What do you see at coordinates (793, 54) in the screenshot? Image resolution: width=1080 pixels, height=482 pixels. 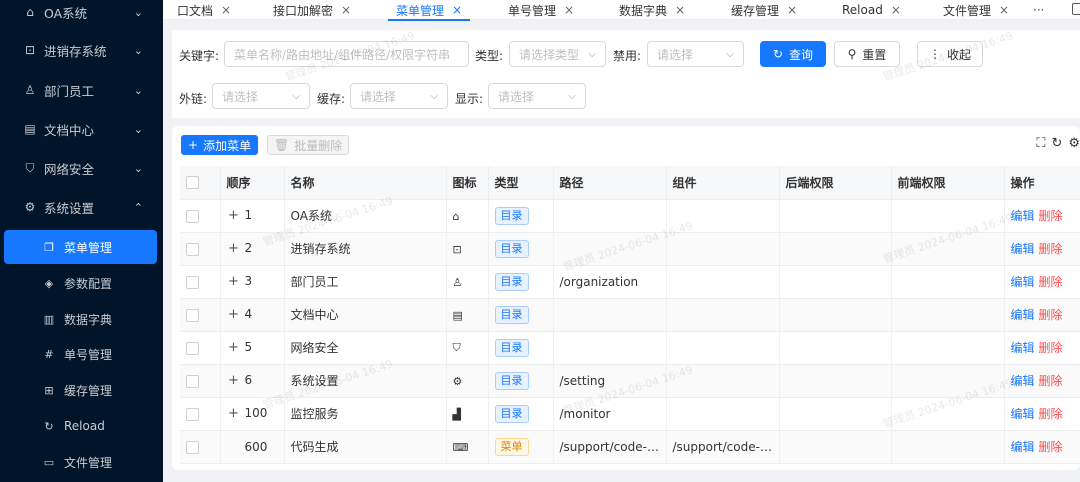 I see `query-button: ↻ 查询` at bounding box center [793, 54].